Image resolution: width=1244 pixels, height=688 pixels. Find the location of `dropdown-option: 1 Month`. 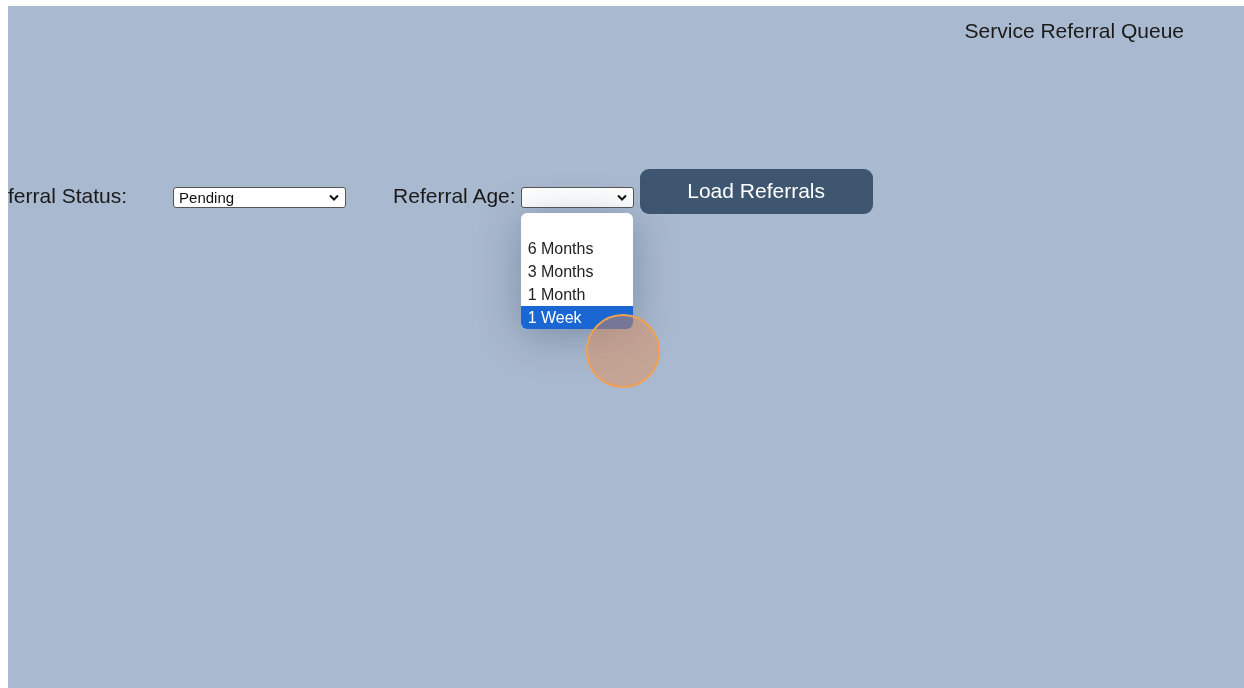

dropdown-option: 1 Month is located at coordinates (576, 294).